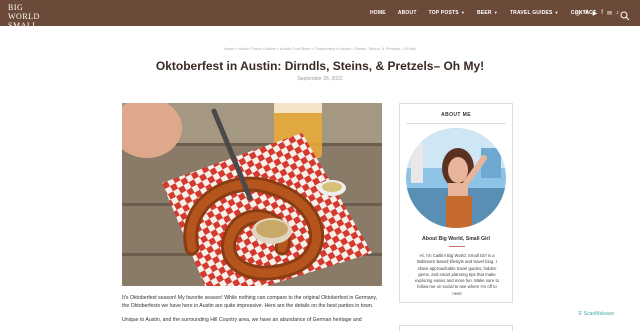 The height and width of the screenshot is (331, 640). Describe the element at coordinates (443, 13) in the screenshot. I see `nav-top-posts-label: TOP POSTS` at that location.